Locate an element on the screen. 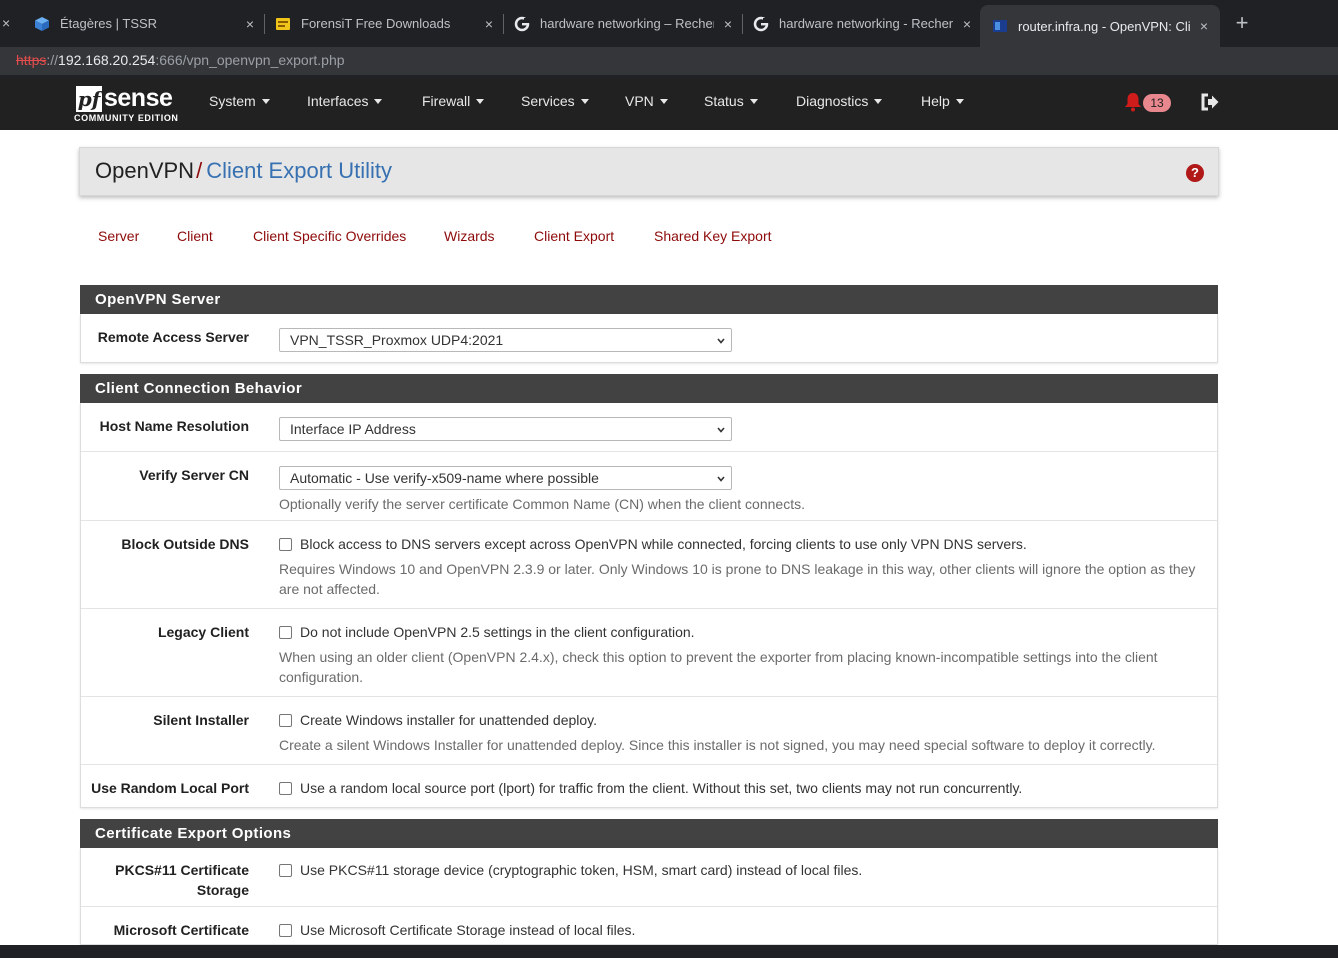 Image resolution: width=1338 pixels, height=958 pixels. nav-menu-system: System is located at coordinates (239, 101).